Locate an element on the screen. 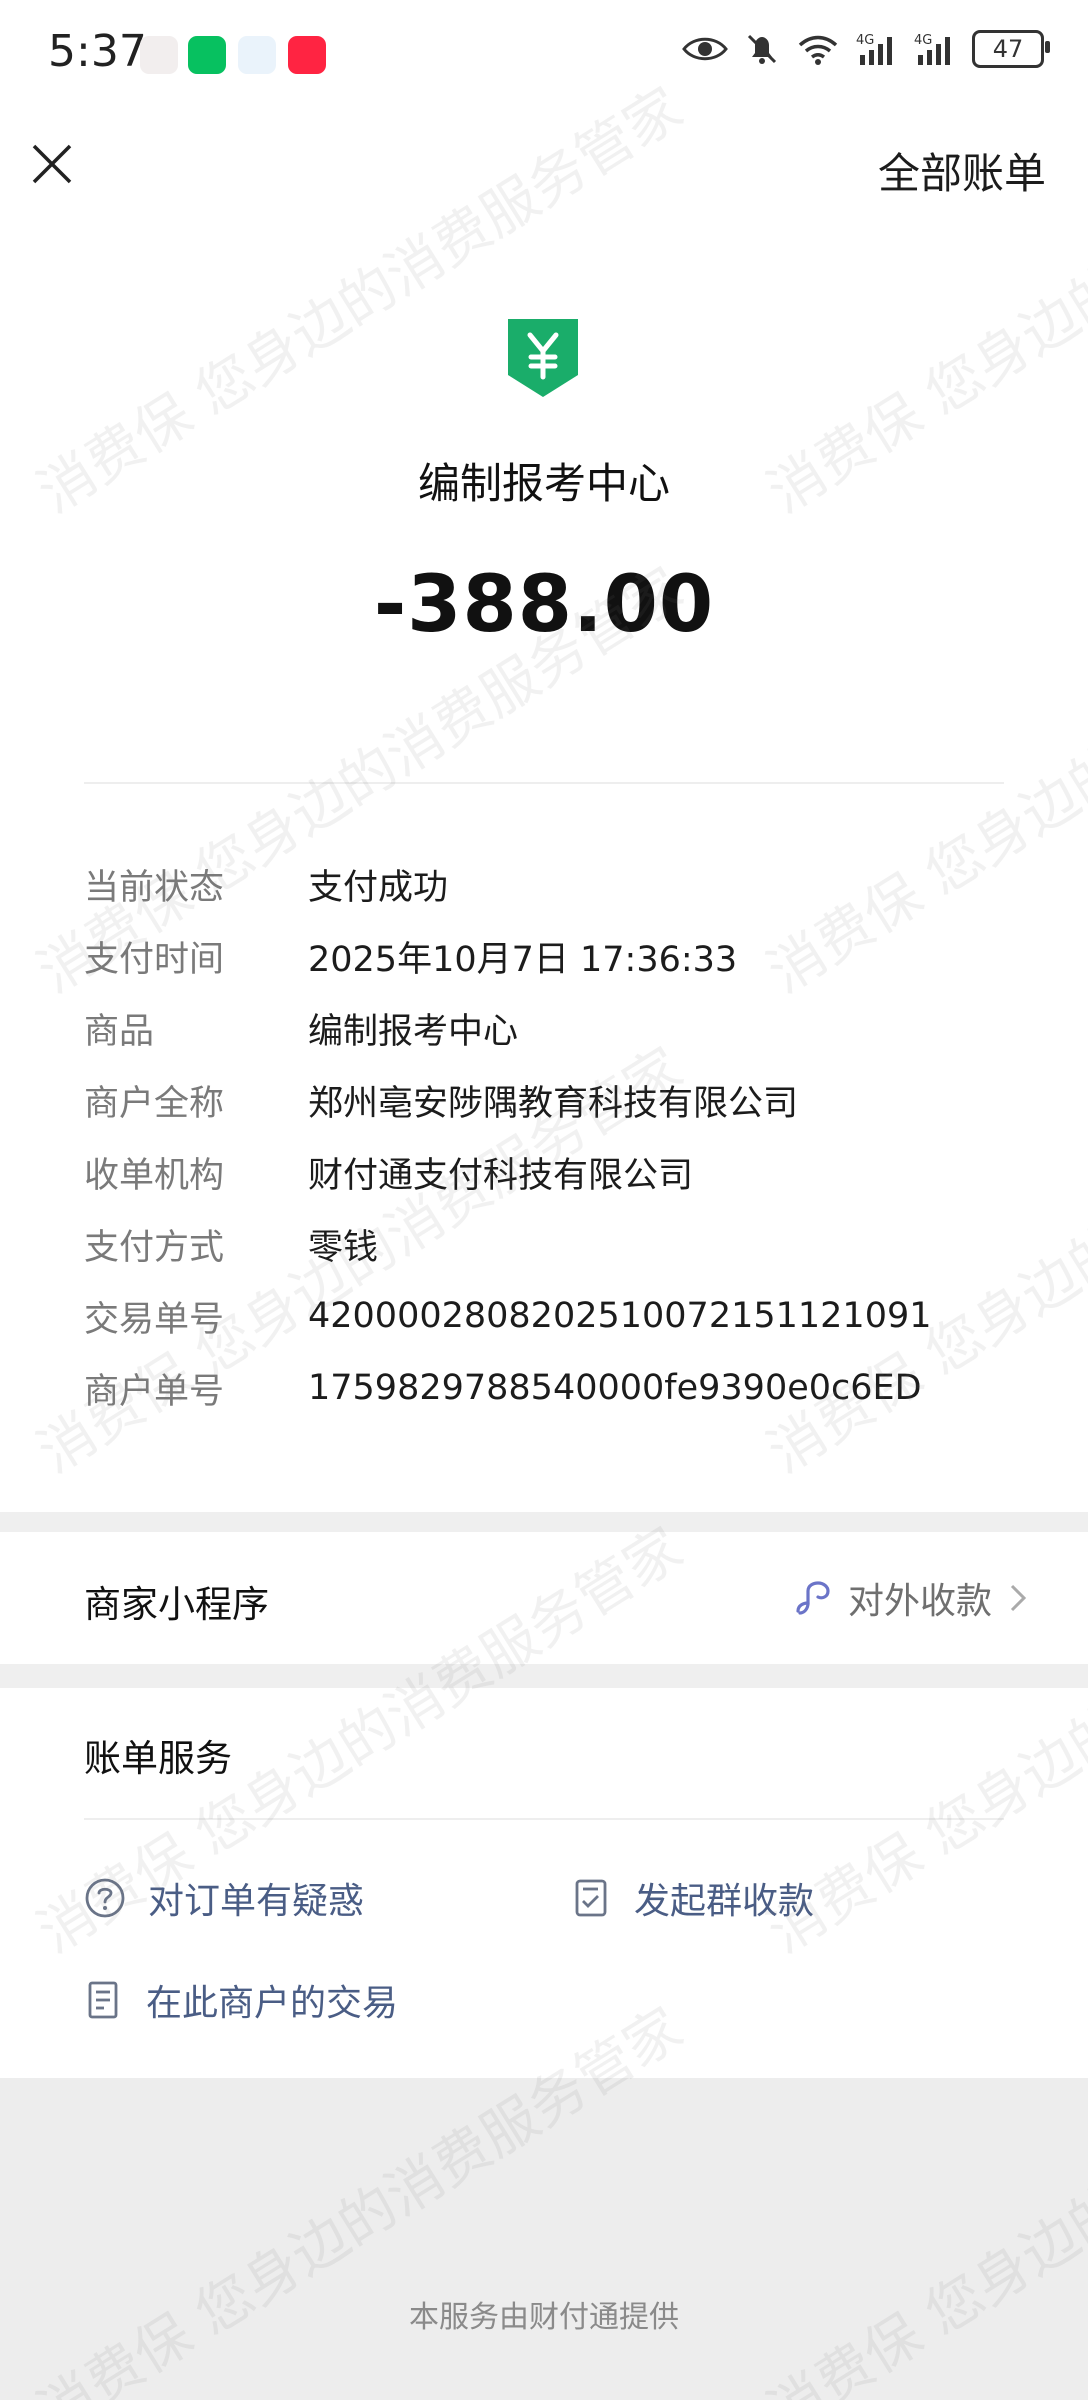 The height and width of the screenshot is (2400, 1088). eye-icon is located at coordinates (705, 49).